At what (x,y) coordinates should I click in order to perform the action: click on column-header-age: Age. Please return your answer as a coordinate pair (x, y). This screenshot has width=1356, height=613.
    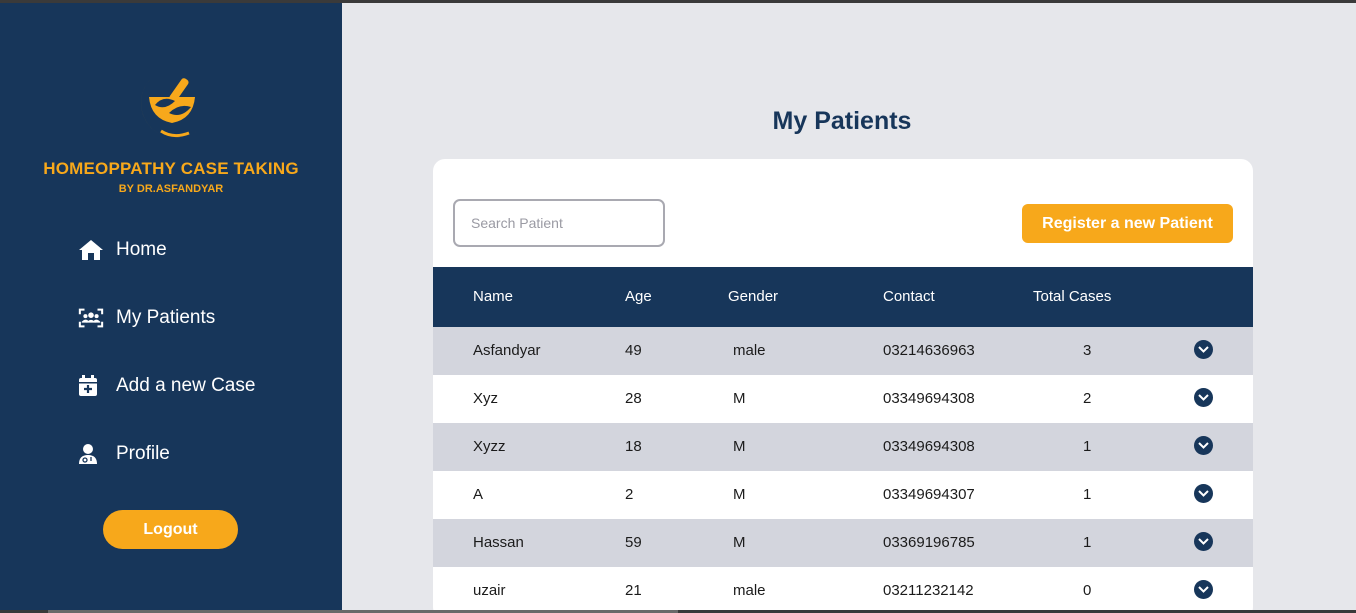
    Looking at the image, I should click on (638, 296).